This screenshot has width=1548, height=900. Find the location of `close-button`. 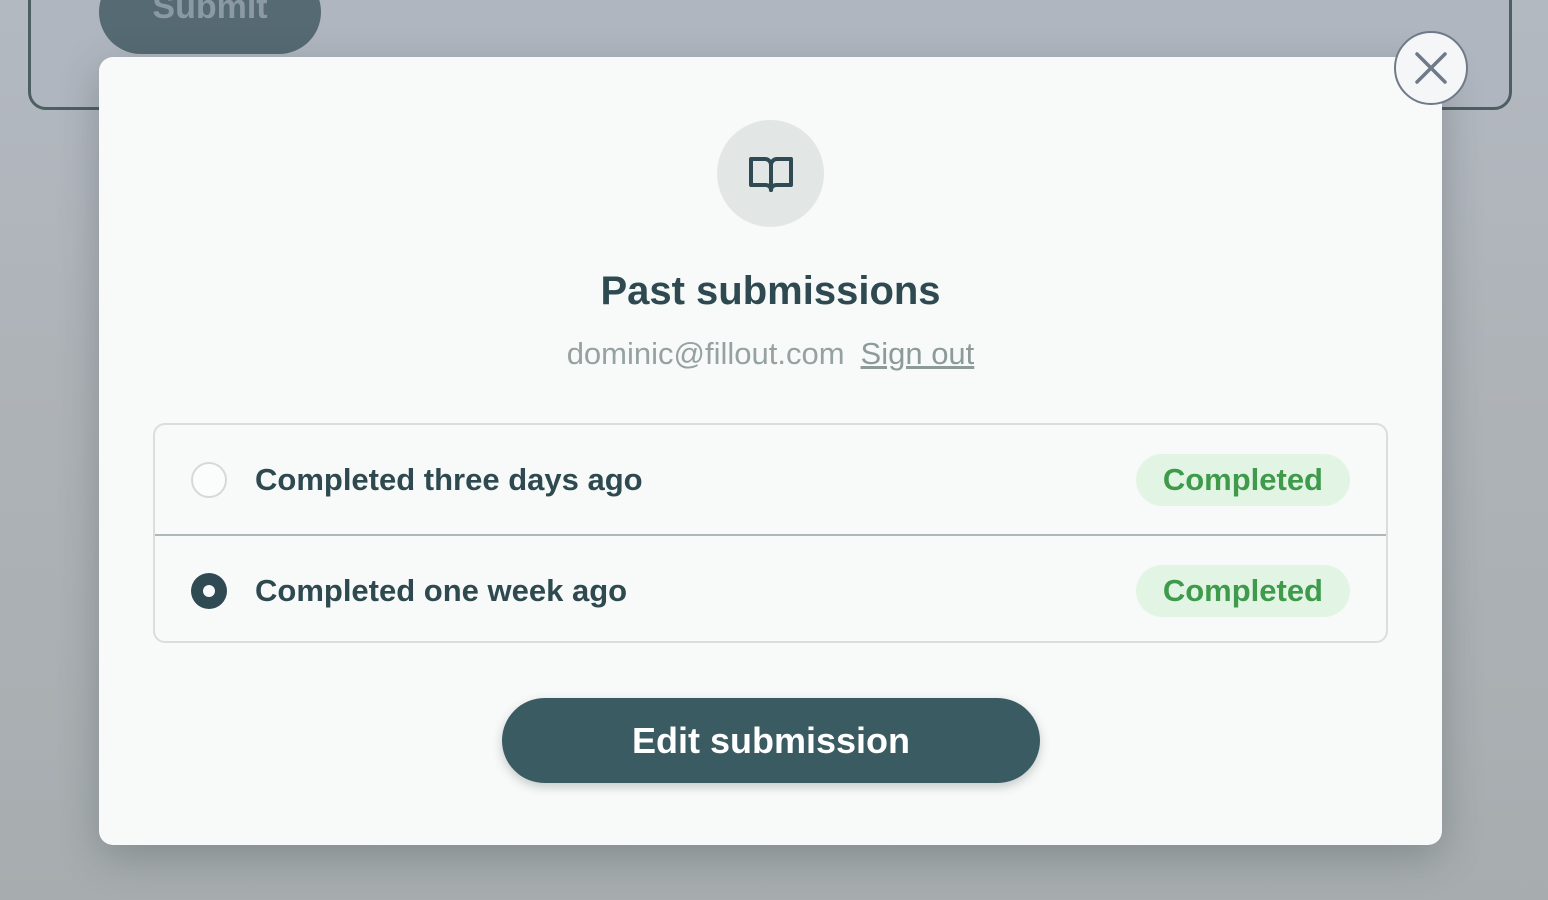

close-button is located at coordinates (1431, 68).